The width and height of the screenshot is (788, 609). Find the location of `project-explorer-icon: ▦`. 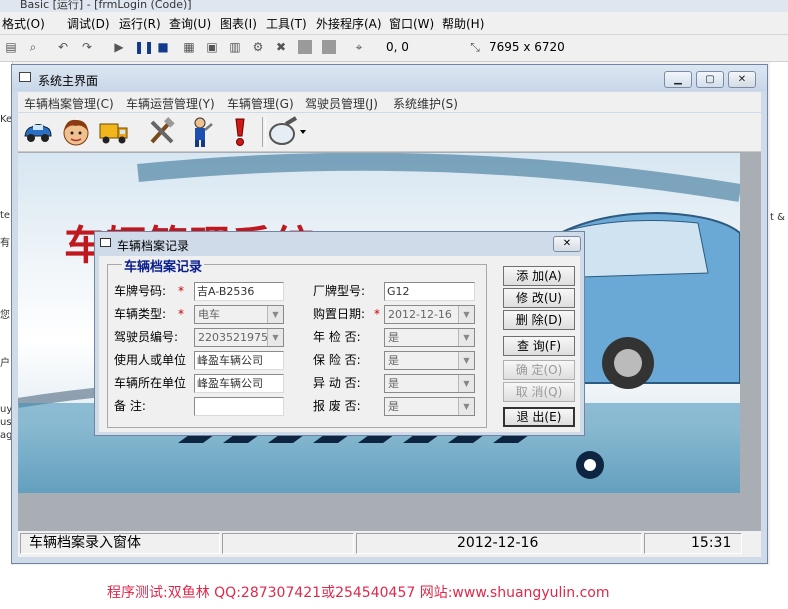

project-explorer-icon: ▦ is located at coordinates (189, 47).